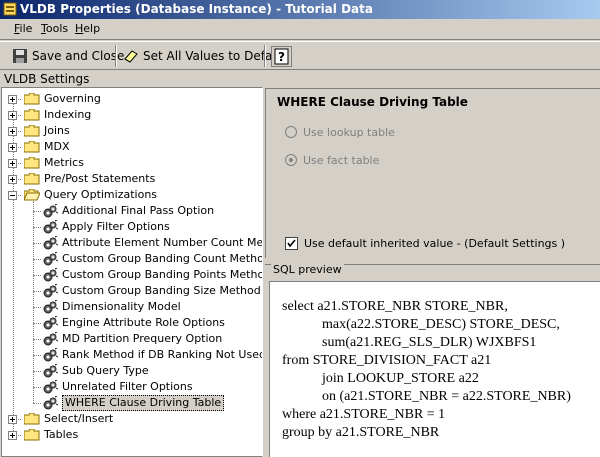  Describe the element at coordinates (143, 403) in the screenshot. I see `tree-item-label: WHERE Clause Driving Table` at that location.